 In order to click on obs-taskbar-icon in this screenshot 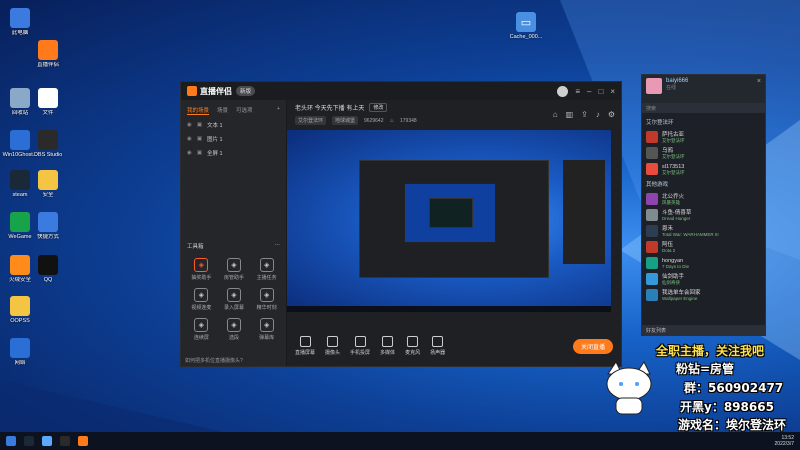, I will do `click(65, 441)`.